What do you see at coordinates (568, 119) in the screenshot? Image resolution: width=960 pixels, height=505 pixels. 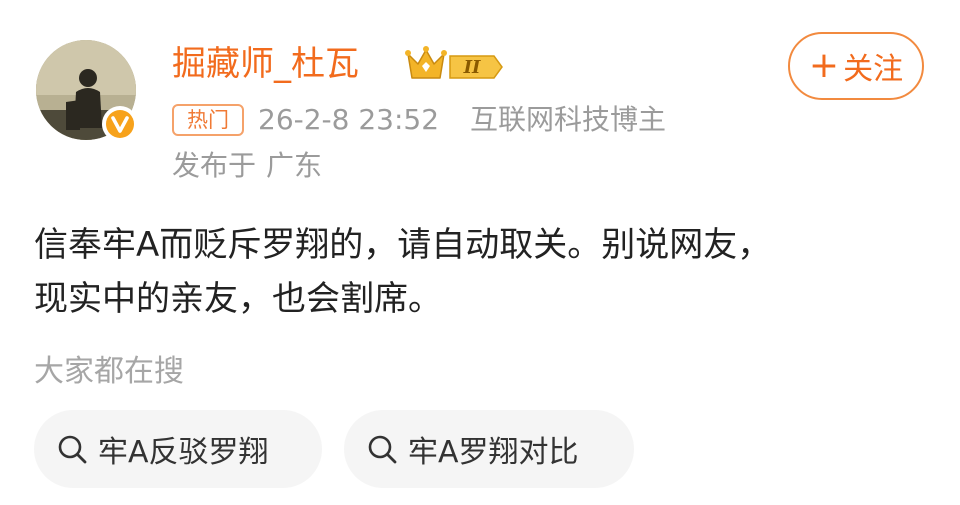 I see `author-category: 互联网科技博主` at bounding box center [568, 119].